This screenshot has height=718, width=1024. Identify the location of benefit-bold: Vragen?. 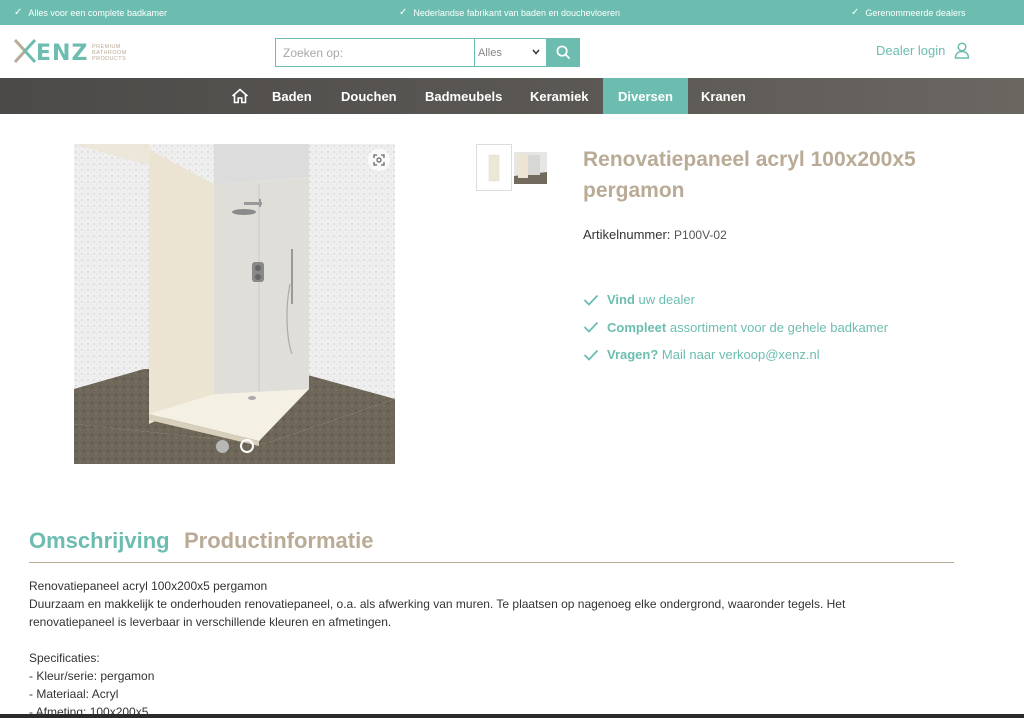
(633, 355).